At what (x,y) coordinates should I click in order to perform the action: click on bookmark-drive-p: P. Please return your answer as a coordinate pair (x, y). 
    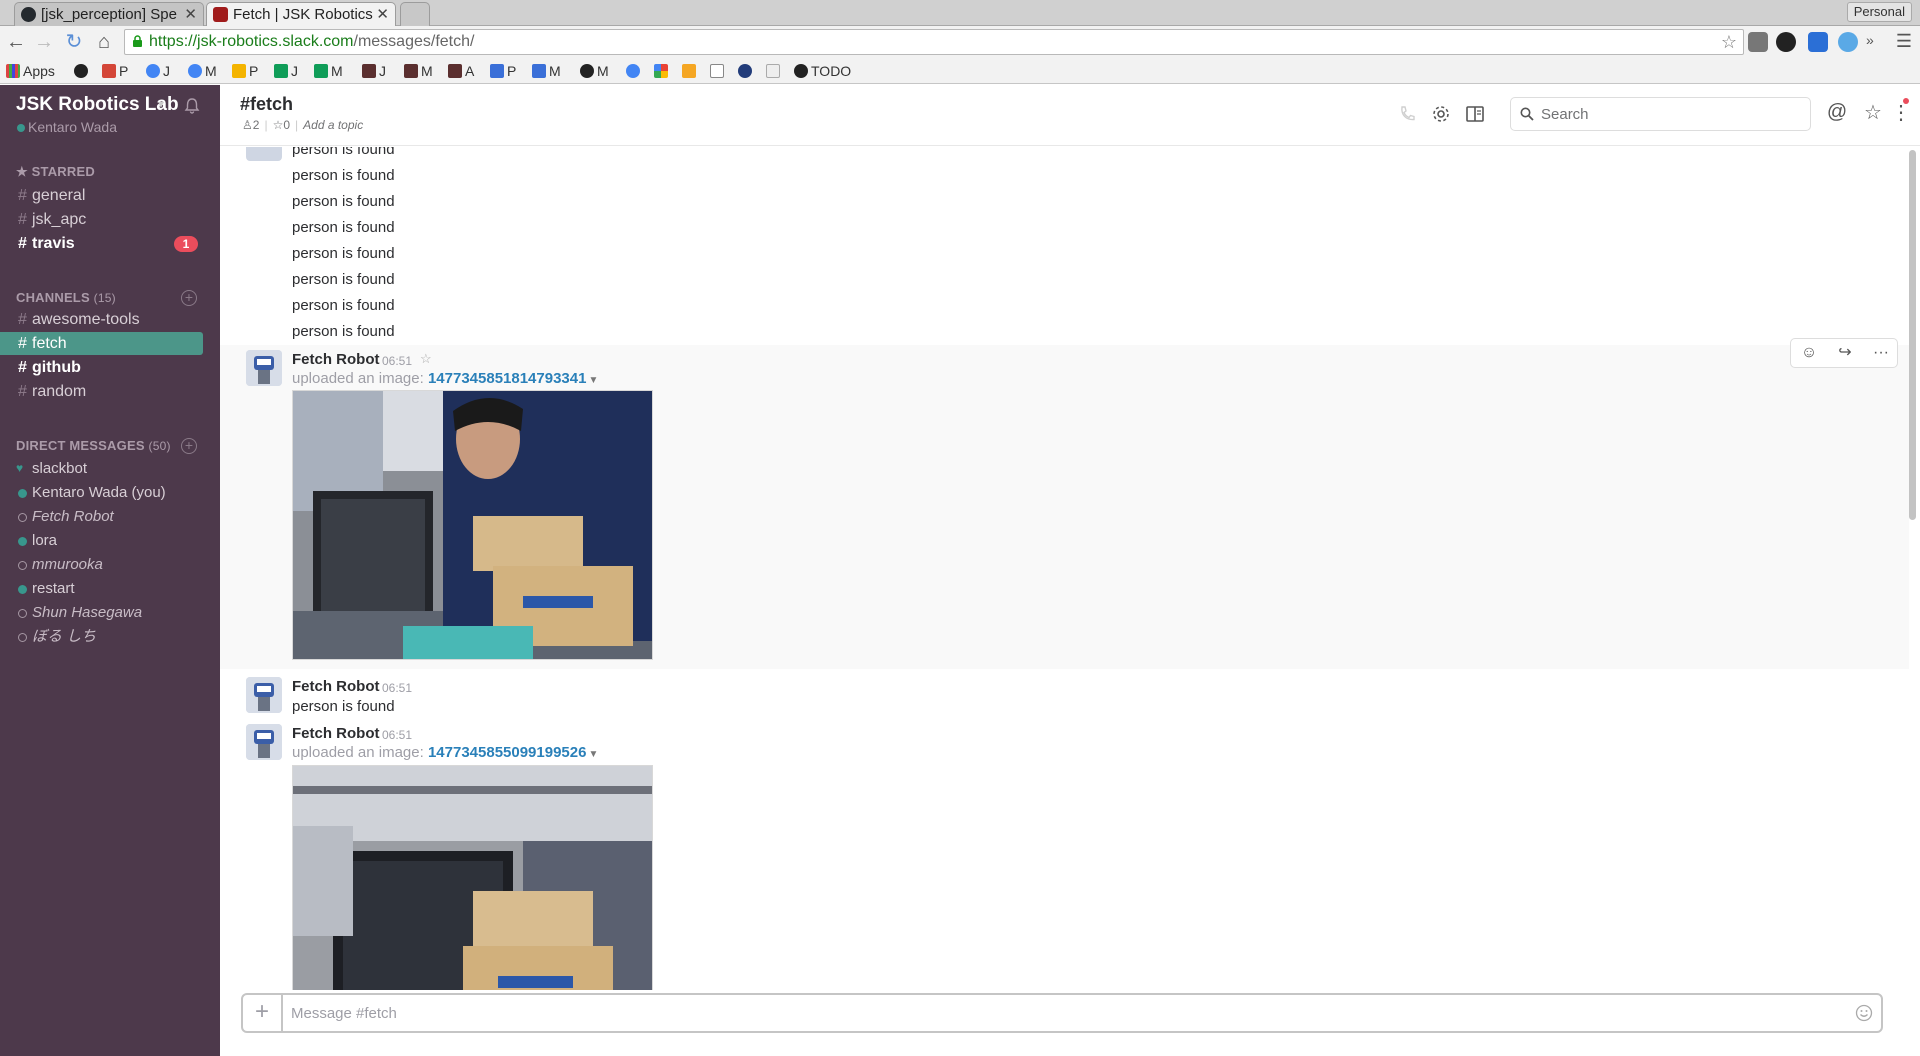
    Looking at the image, I should click on (245, 71).